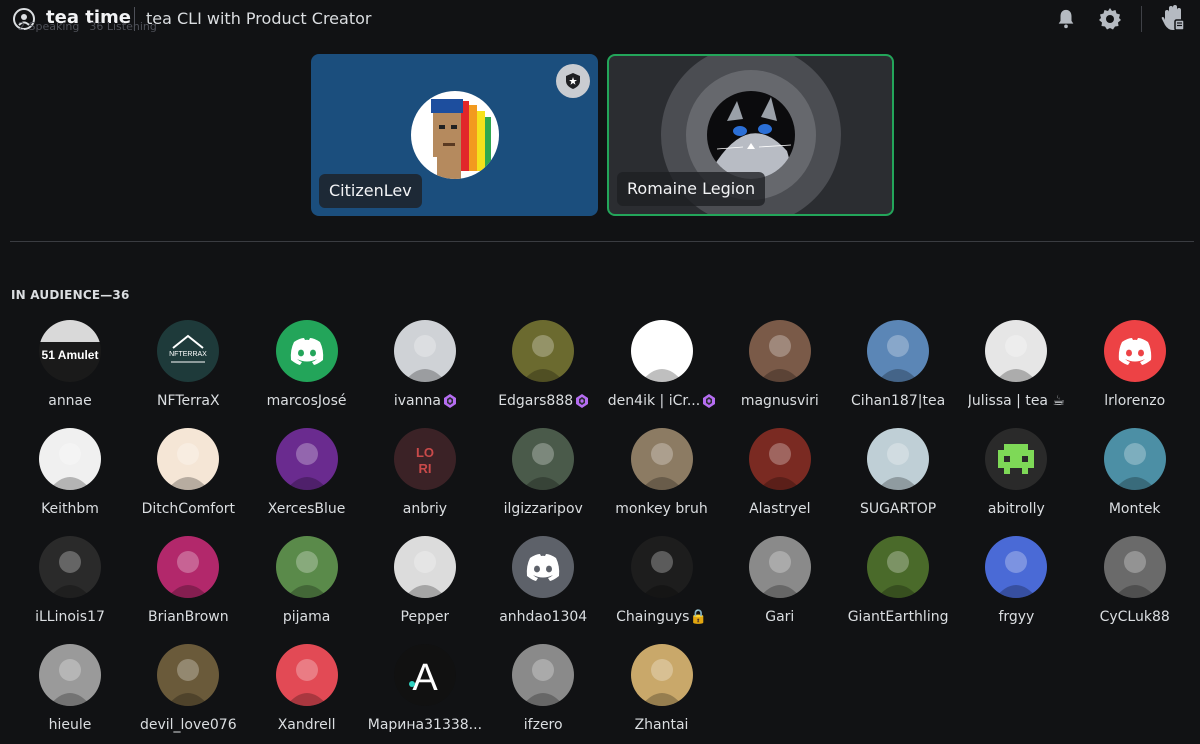 This screenshot has height=744, width=1200. Describe the element at coordinates (750, 135) in the screenshot. I see `speaker-tile-speaking: Romaine Legion` at that location.